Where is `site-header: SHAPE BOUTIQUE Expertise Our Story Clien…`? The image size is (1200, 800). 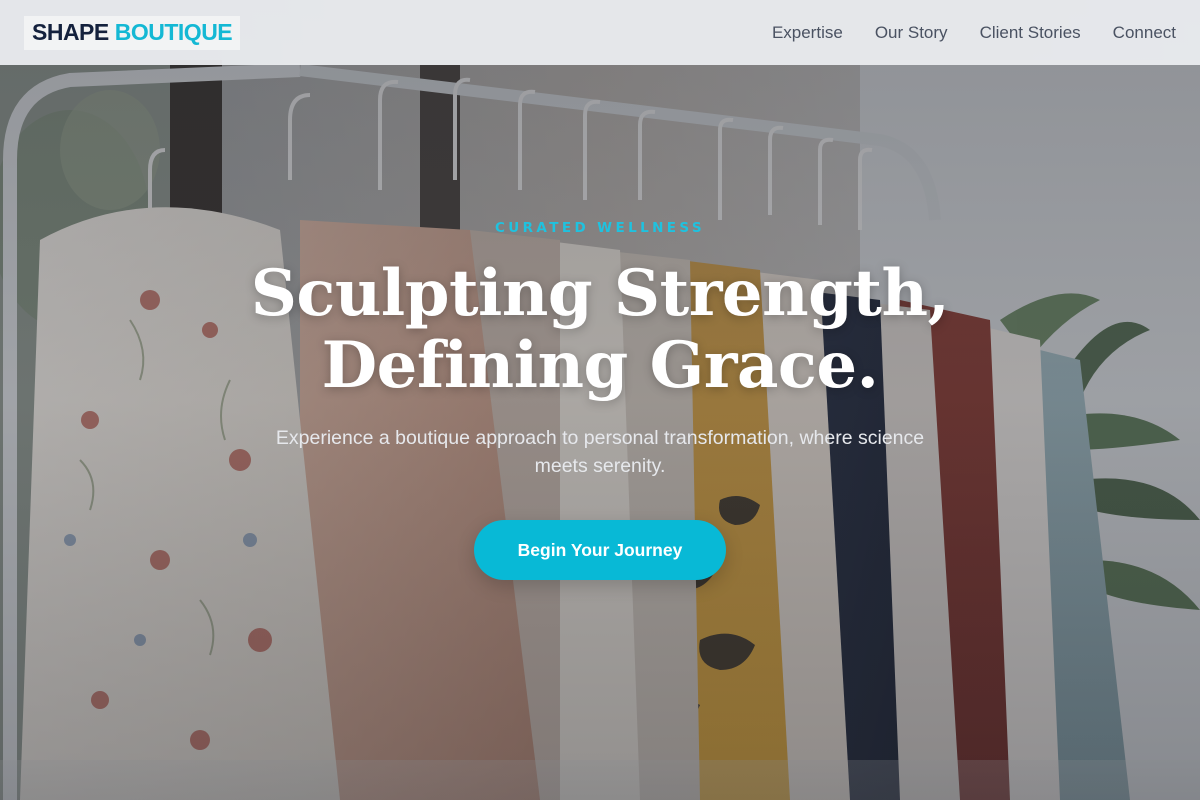 site-header: SHAPE BOUTIQUE Expertise Our Story Clien… is located at coordinates (600, 32).